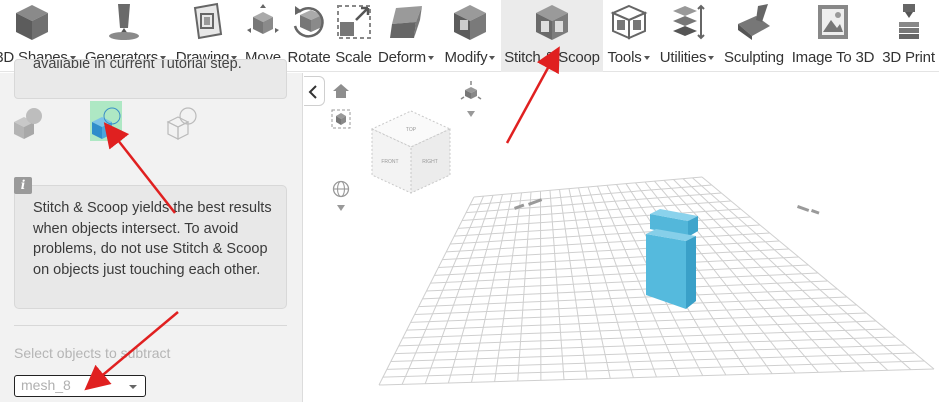 Image resolution: width=939 pixels, height=402 pixels. Describe the element at coordinates (353, 57) in the screenshot. I see `toolbar-label: Scale` at that location.